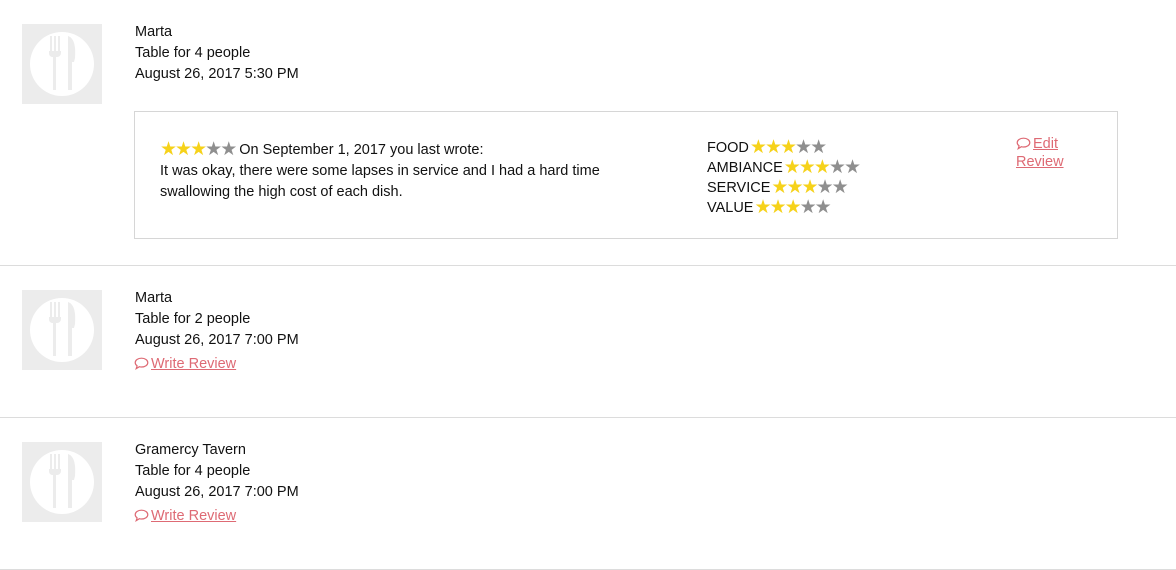 The width and height of the screenshot is (1176, 570). Describe the element at coordinates (730, 208) in the screenshot. I see `rating-label: VALUE` at that location.